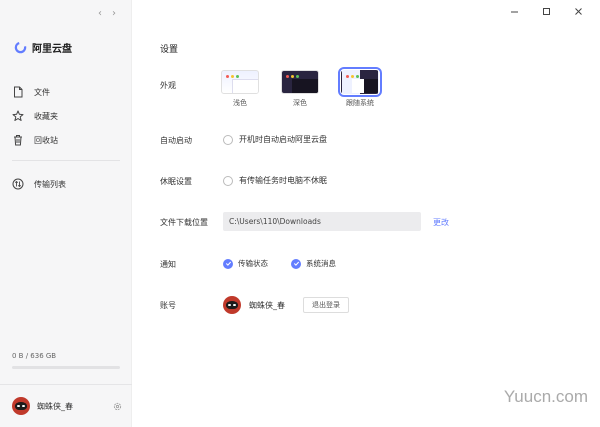 The image size is (600, 427). Describe the element at coordinates (169, 50) in the screenshot. I see `page-title: 设置` at that location.